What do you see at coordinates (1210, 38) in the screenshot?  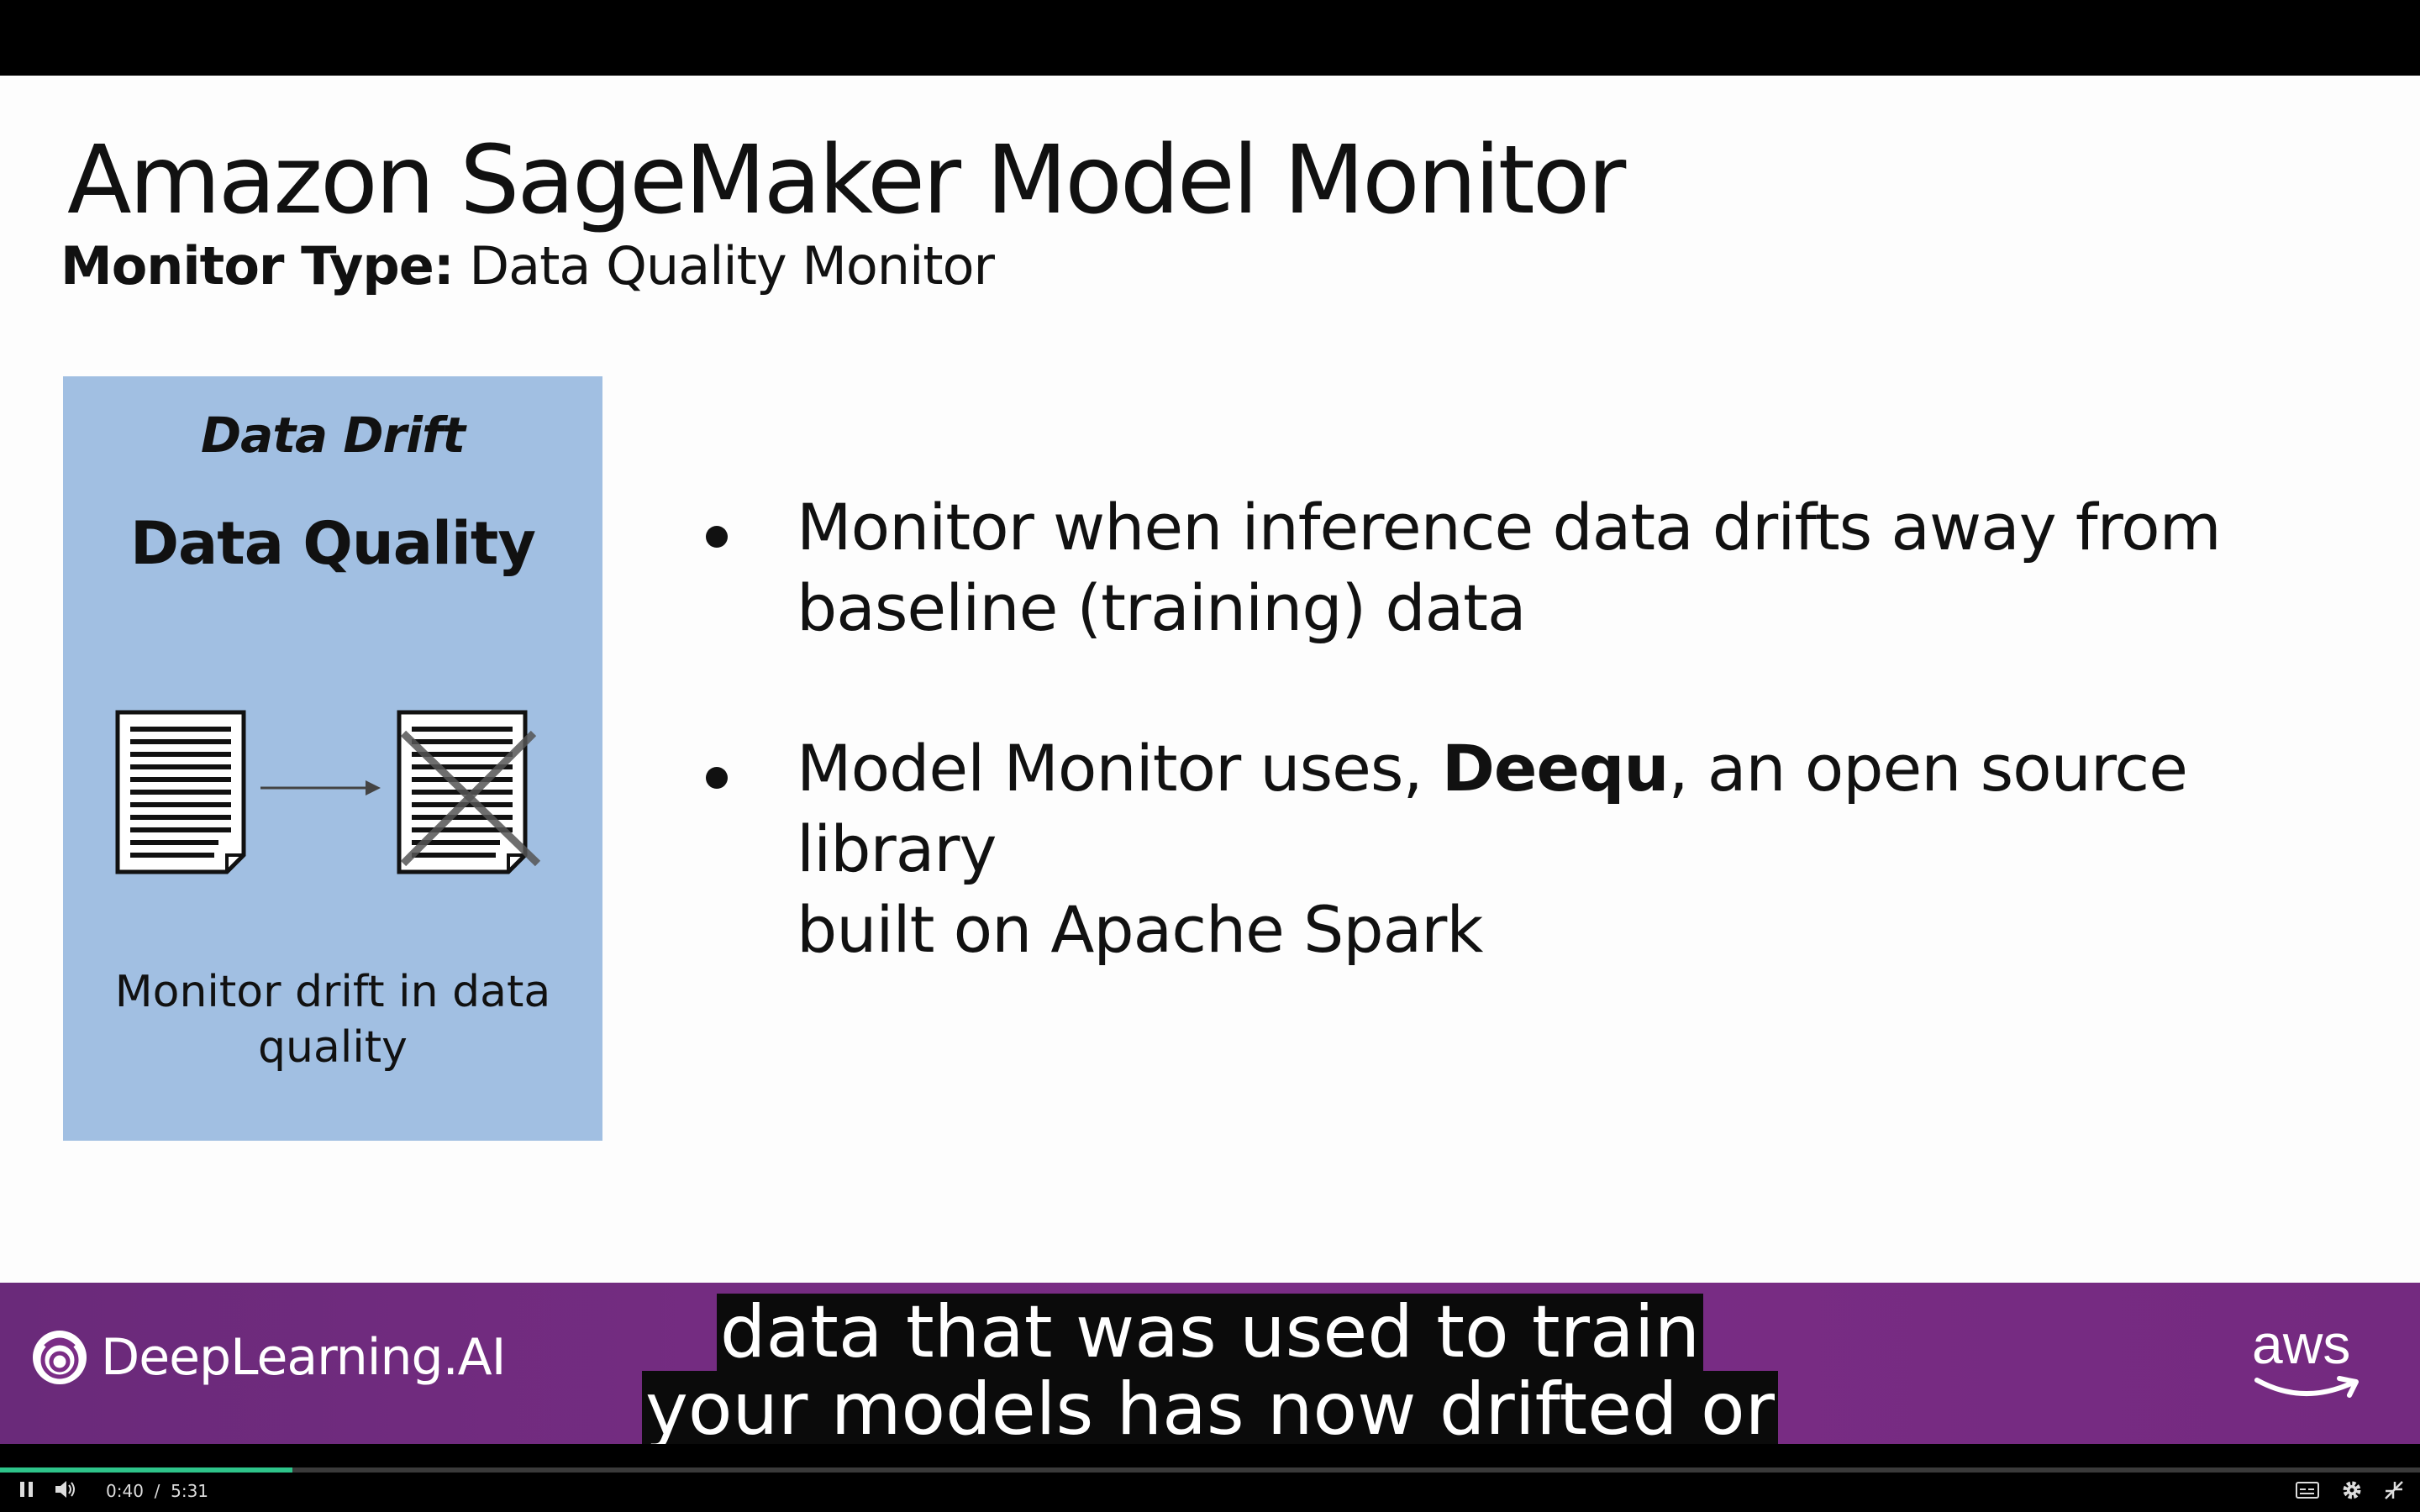 I see `top-letterbox` at bounding box center [1210, 38].